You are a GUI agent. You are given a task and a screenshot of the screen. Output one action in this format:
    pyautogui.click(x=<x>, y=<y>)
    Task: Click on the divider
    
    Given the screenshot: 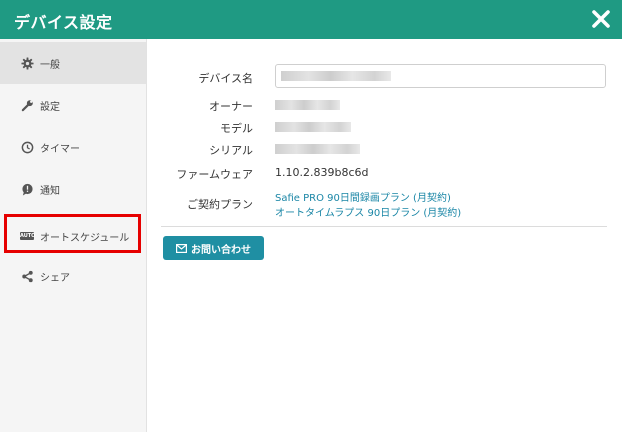 What is the action you would take?
    pyautogui.click(x=384, y=226)
    